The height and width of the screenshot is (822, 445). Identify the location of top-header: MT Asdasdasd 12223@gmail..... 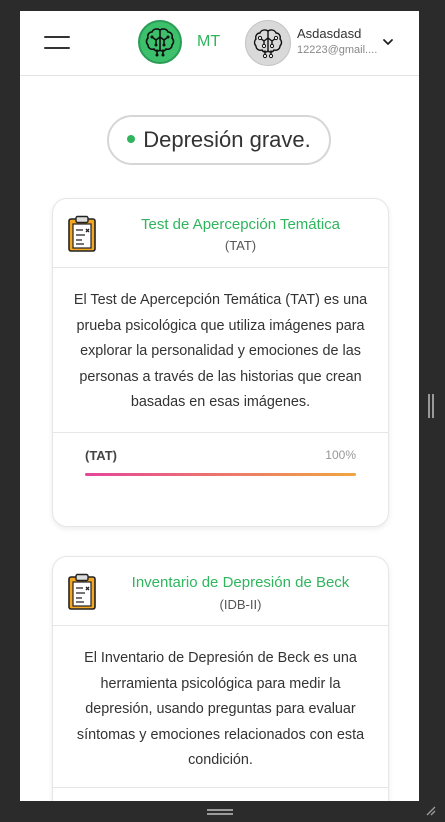
(219, 43).